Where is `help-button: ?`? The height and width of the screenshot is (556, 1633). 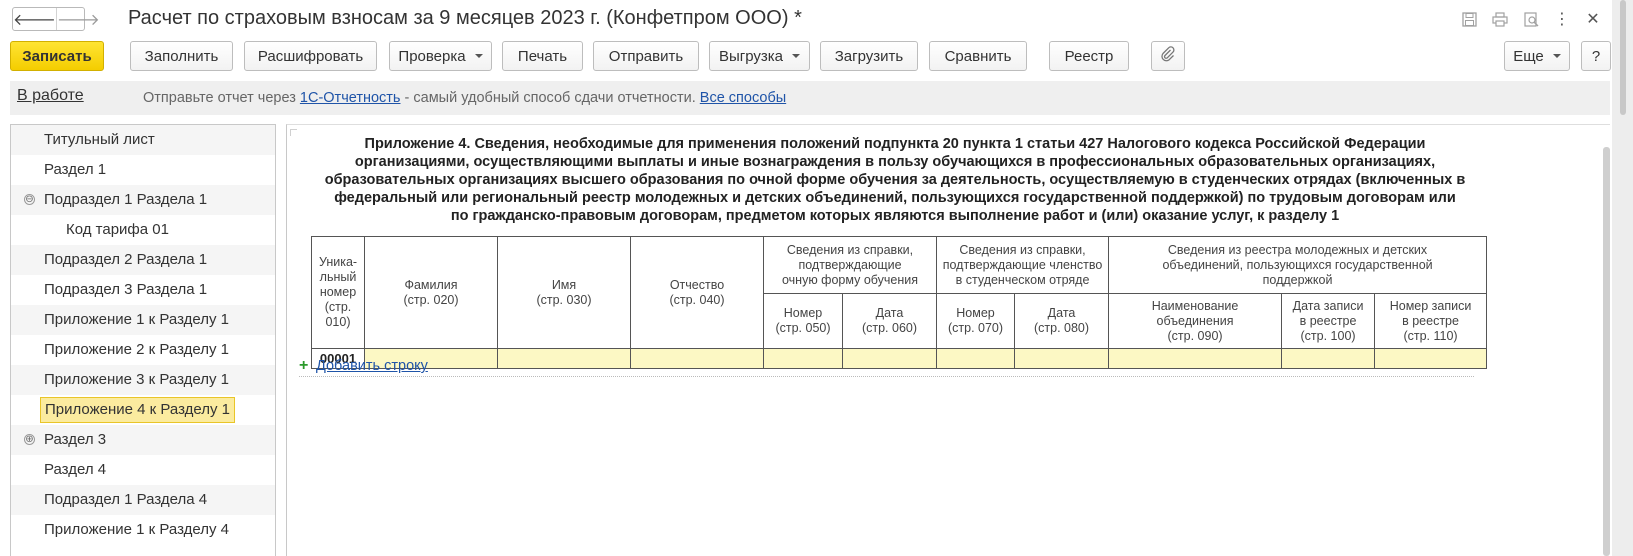 help-button: ? is located at coordinates (1596, 56).